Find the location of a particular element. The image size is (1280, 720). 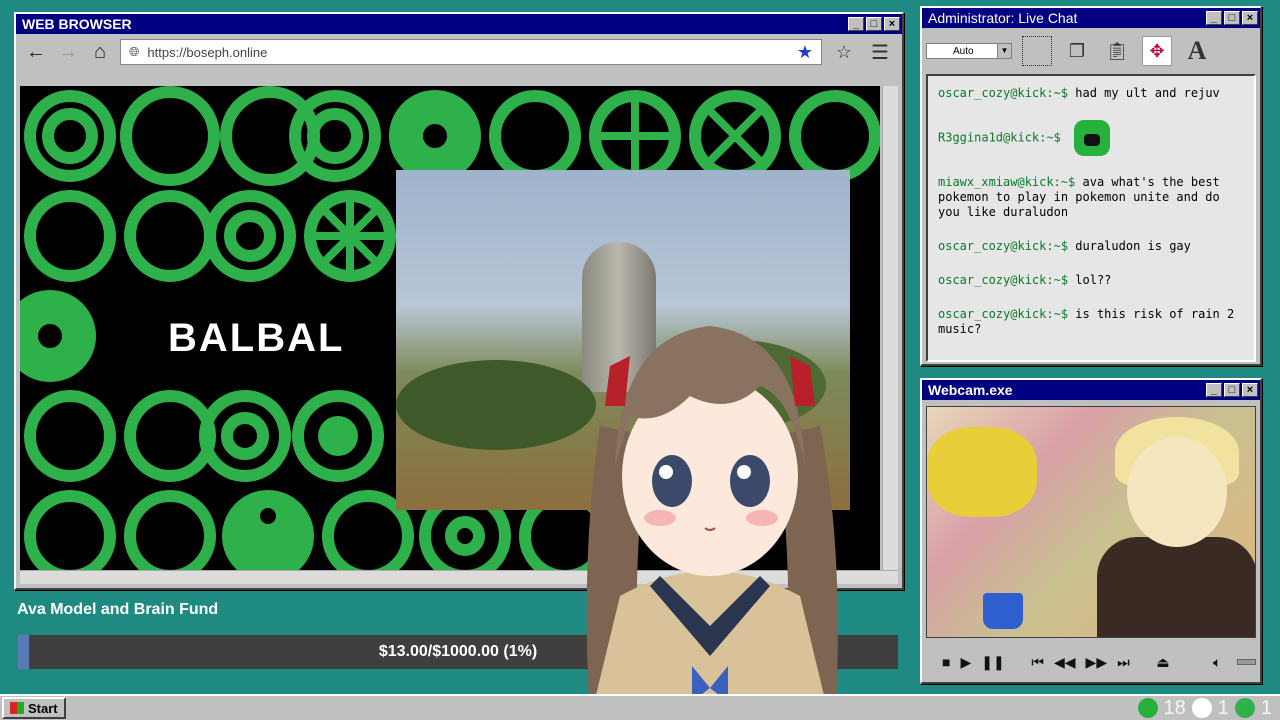

slide-title: BALBAL is located at coordinates (256, 338).